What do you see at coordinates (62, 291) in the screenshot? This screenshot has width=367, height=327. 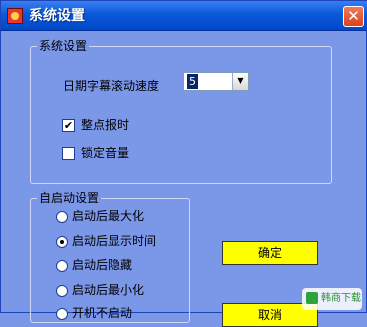 I see `radio-minimize` at bounding box center [62, 291].